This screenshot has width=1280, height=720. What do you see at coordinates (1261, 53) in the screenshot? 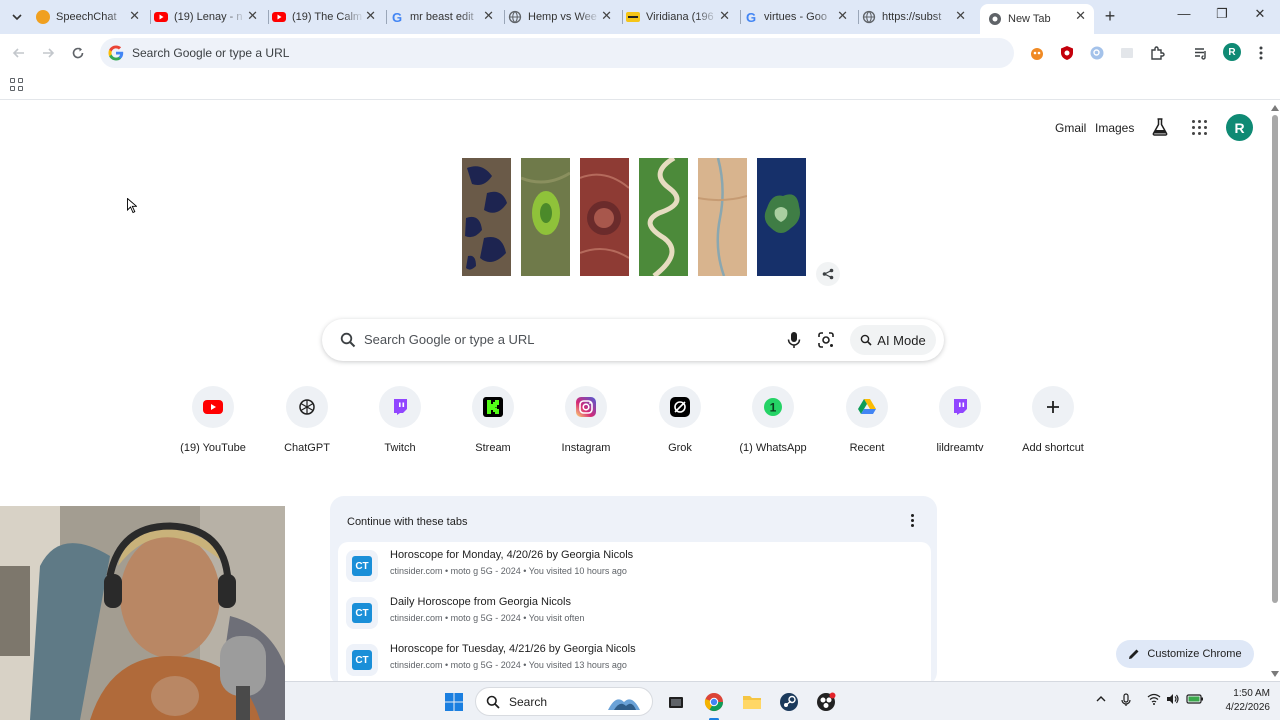
I see `more-menu-icon` at bounding box center [1261, 53].